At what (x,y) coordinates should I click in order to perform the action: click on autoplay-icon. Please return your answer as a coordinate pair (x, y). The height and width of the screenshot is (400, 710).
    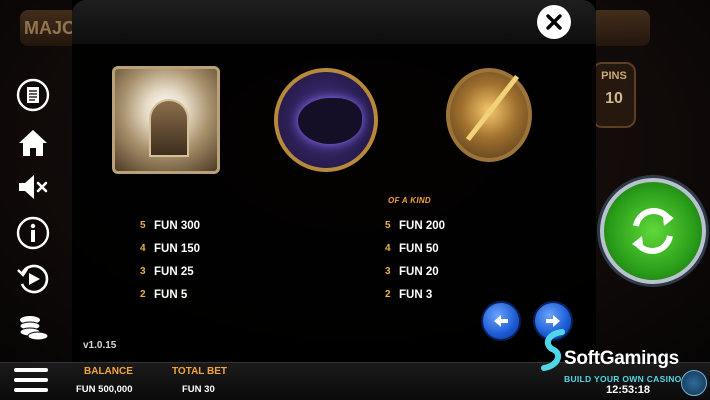
    Looking at the image, I should click on (33, 279).